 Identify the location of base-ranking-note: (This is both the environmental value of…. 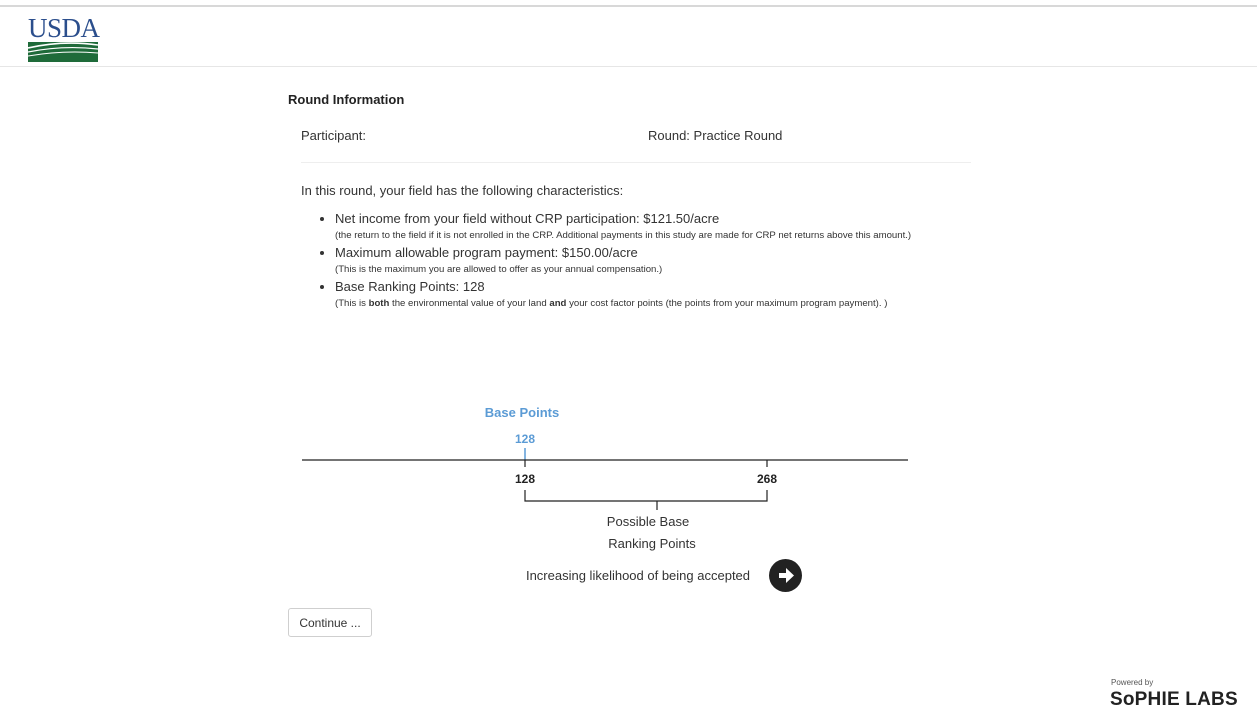
(660, 304).